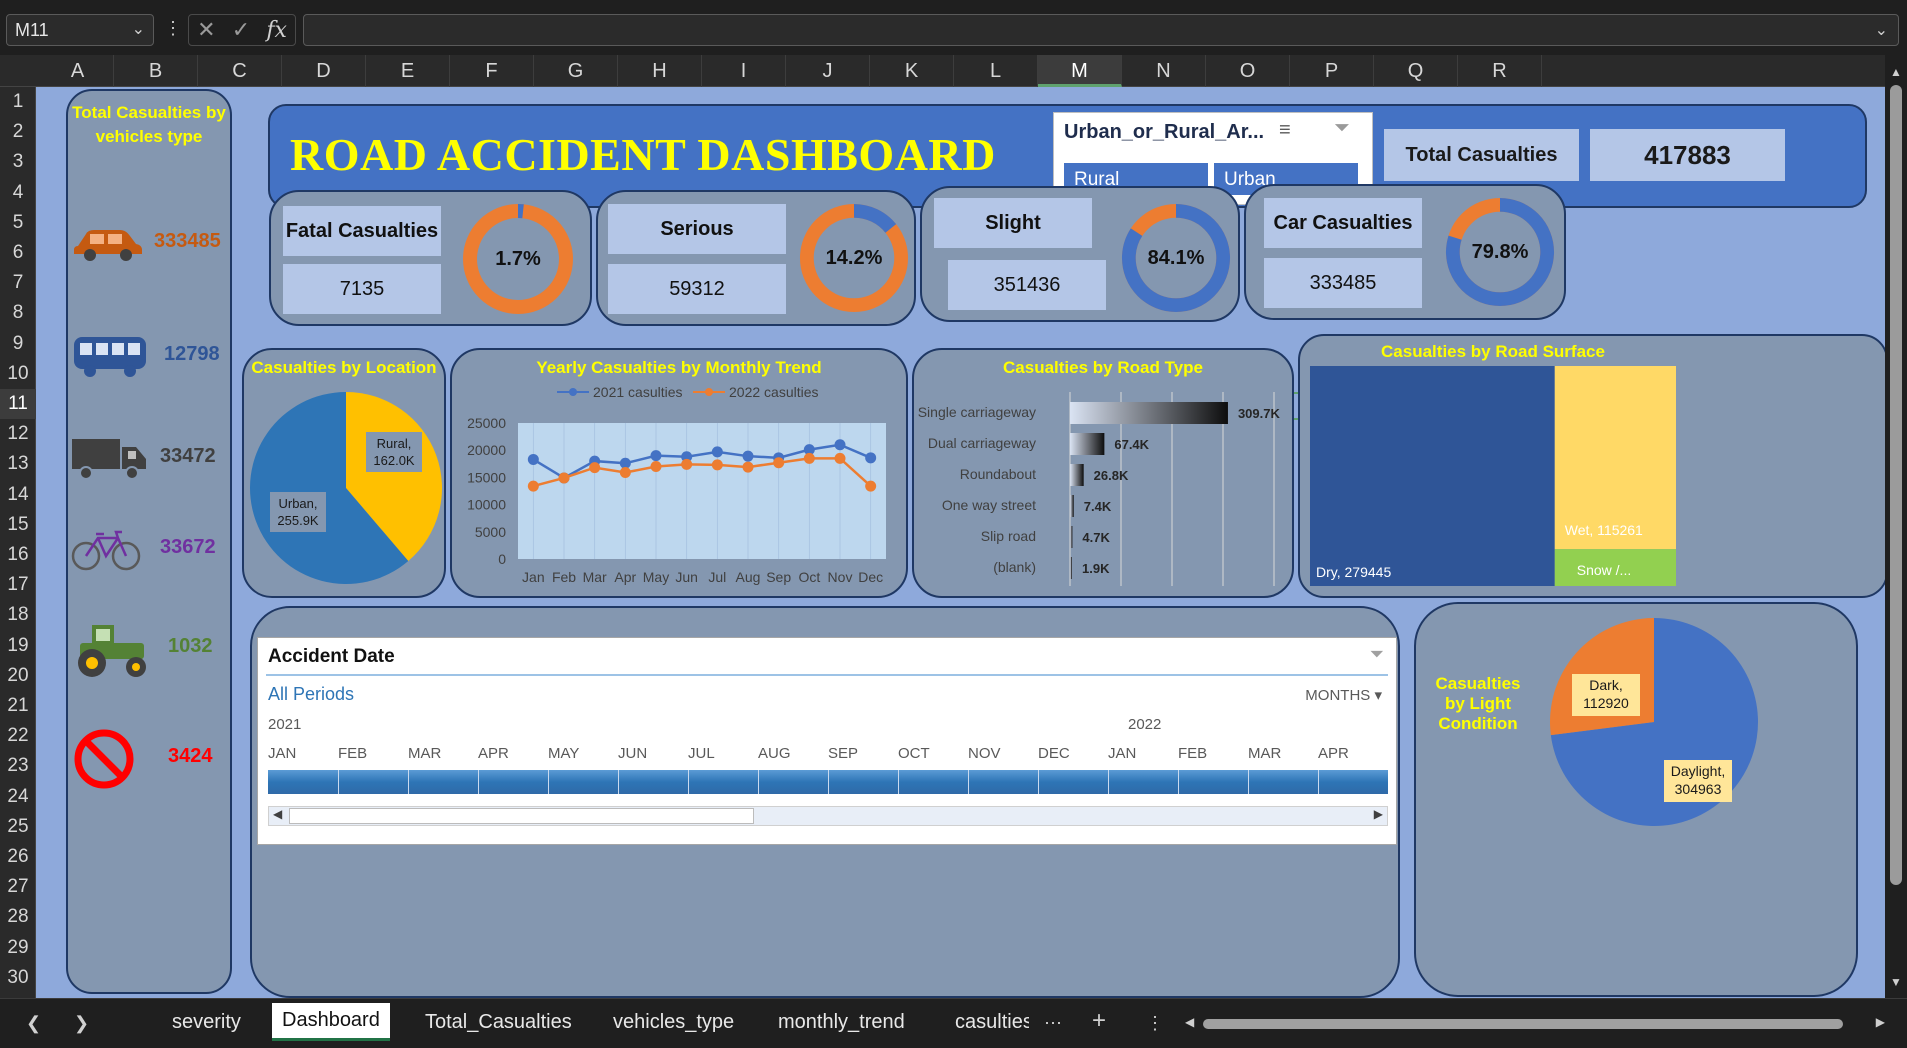  What do you see at coordinates (1523, 1024) in the screenshot?
I see `horizontal-scroll-thumb` at bounding box center [1523, 1024].